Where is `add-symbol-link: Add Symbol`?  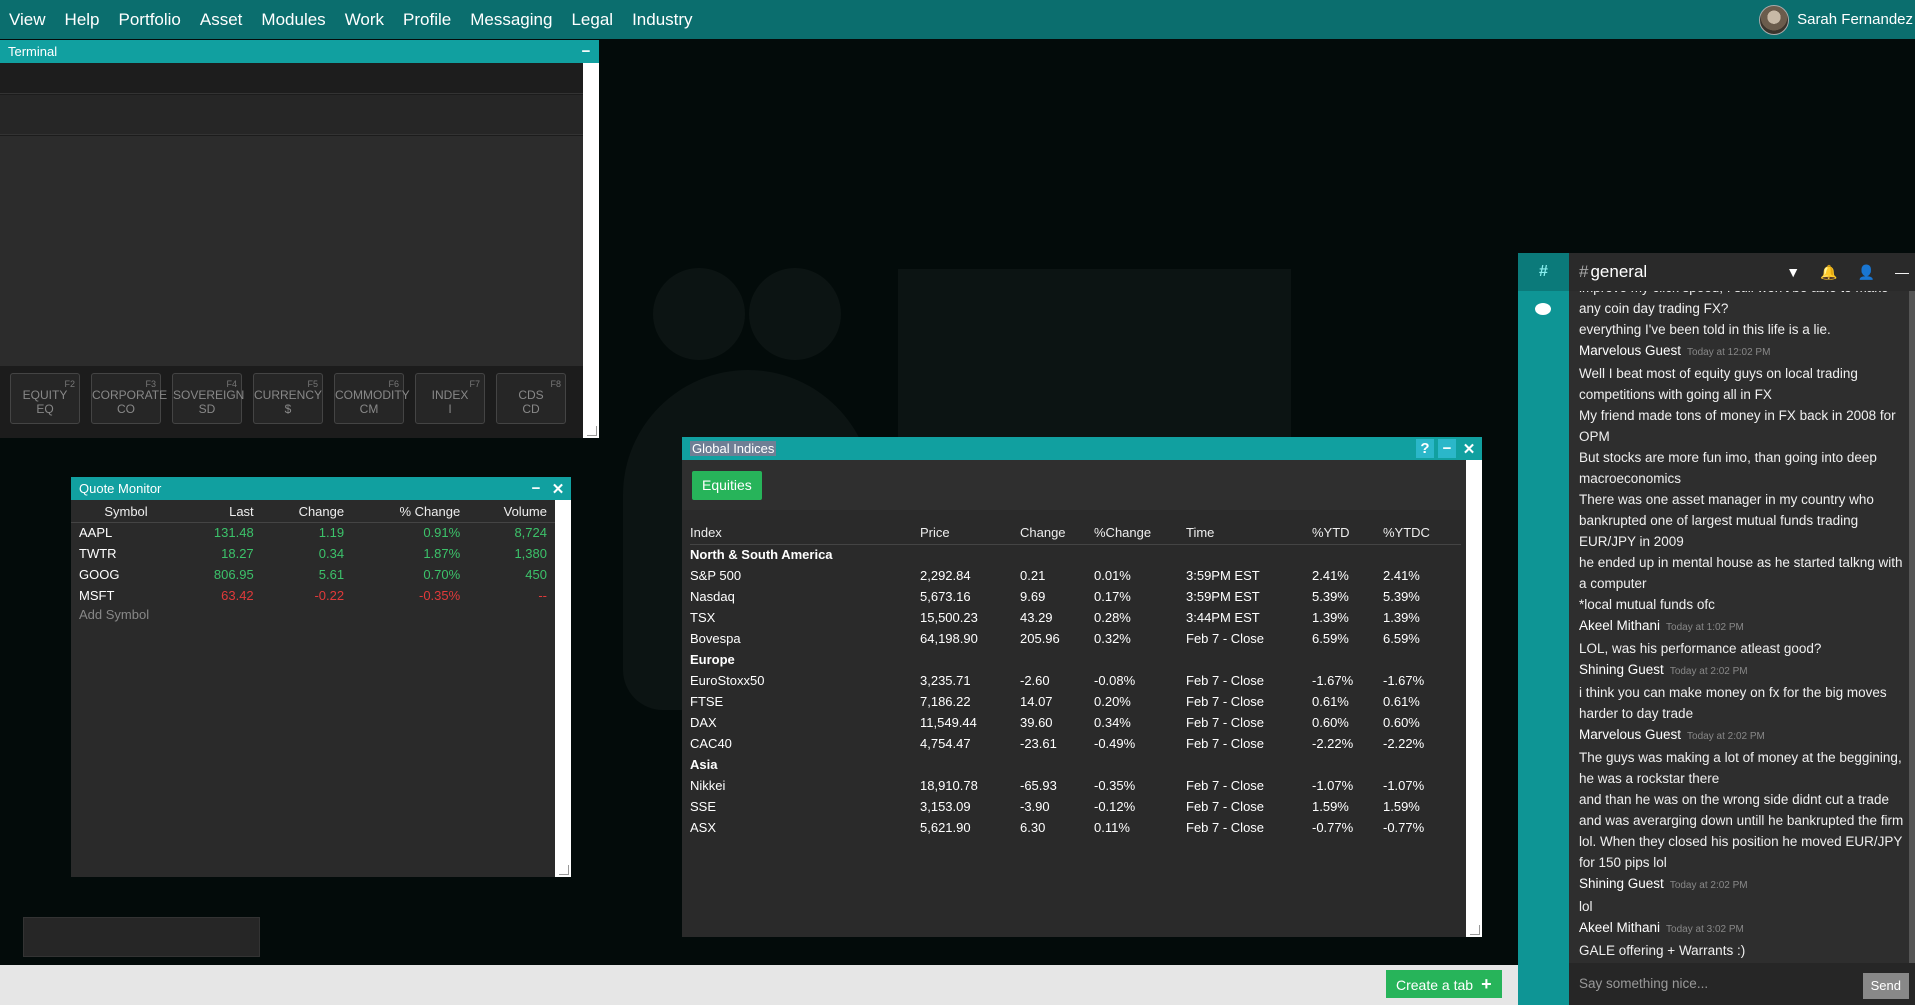
add-symbol-link: Add Symbol is located at coordinates (114, 614).